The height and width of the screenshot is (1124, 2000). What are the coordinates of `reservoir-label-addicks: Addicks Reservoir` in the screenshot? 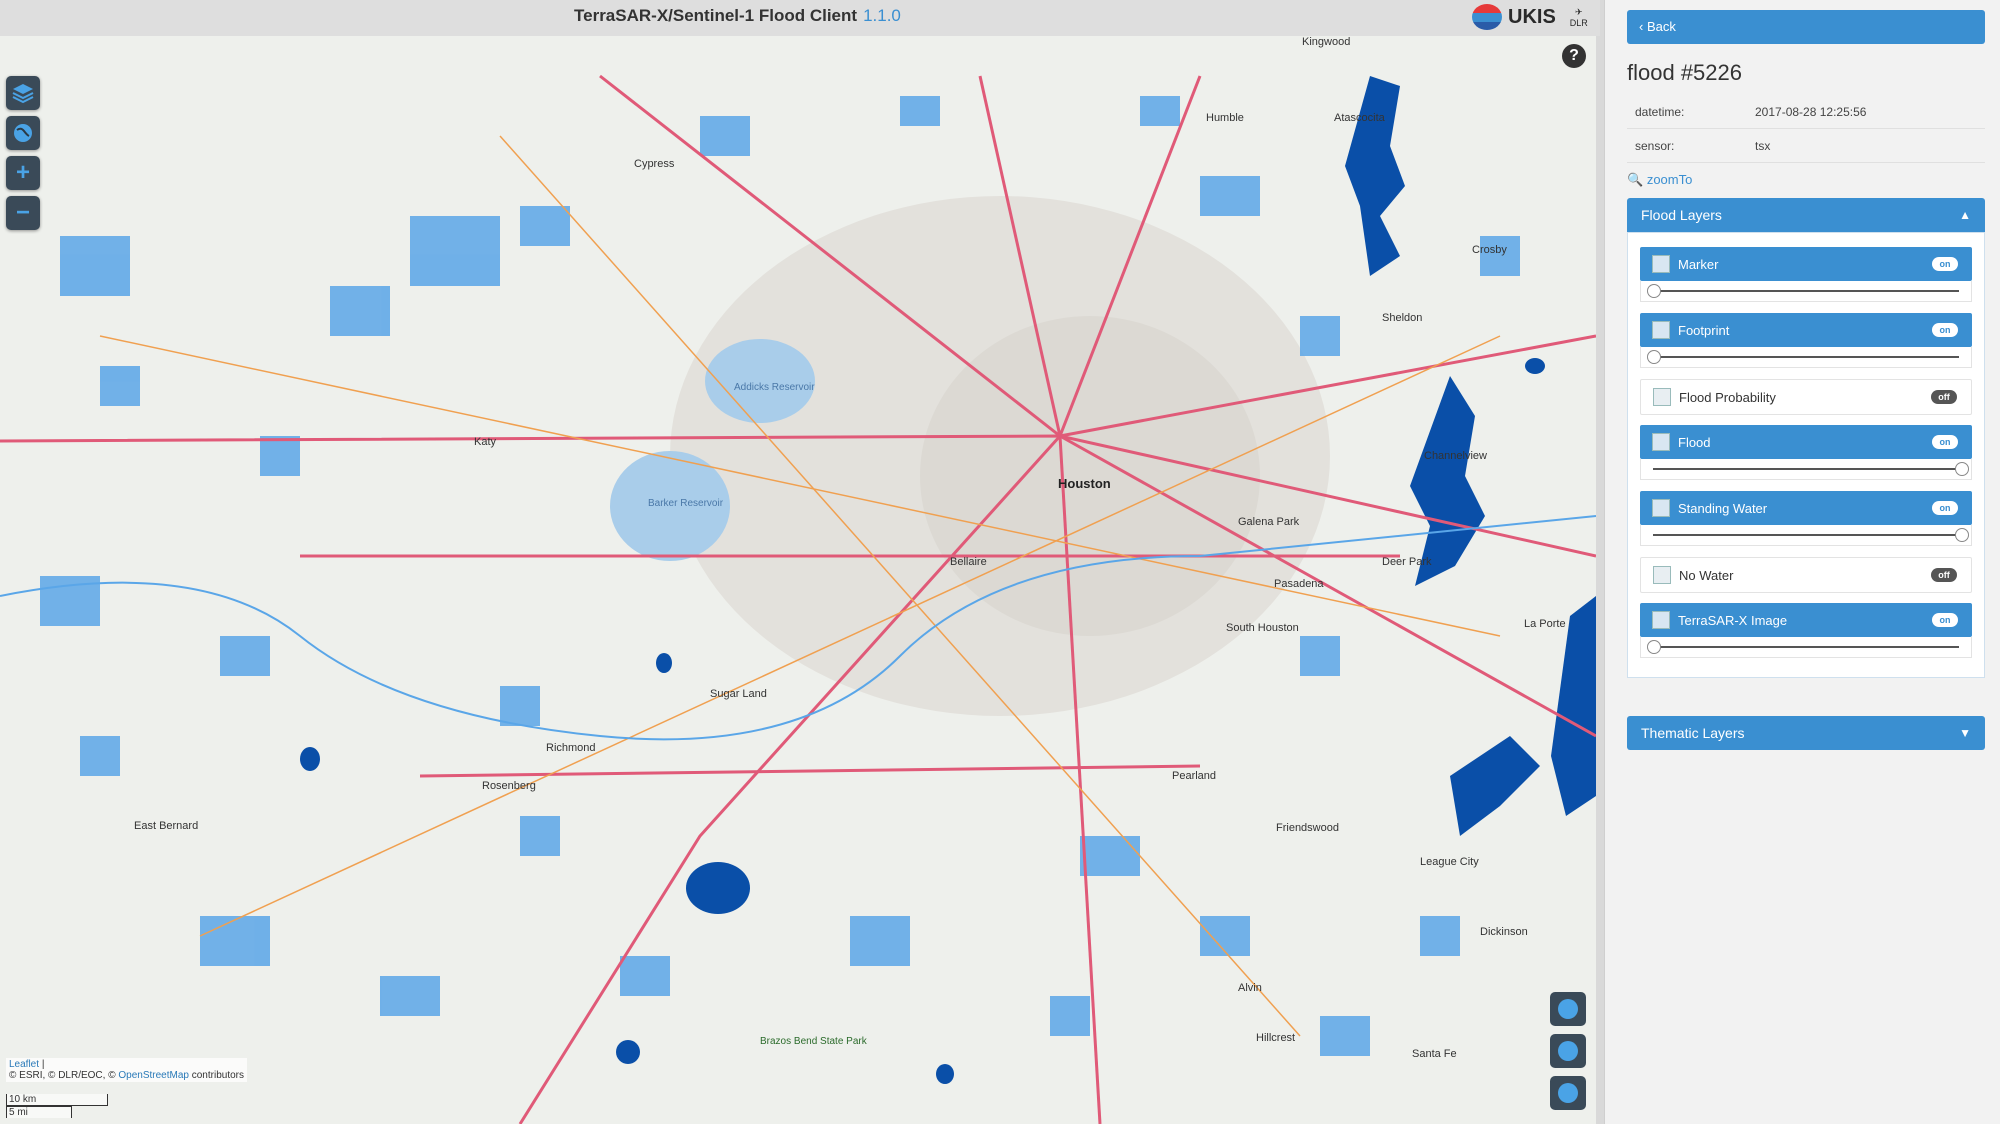 It's located at (774, 387).